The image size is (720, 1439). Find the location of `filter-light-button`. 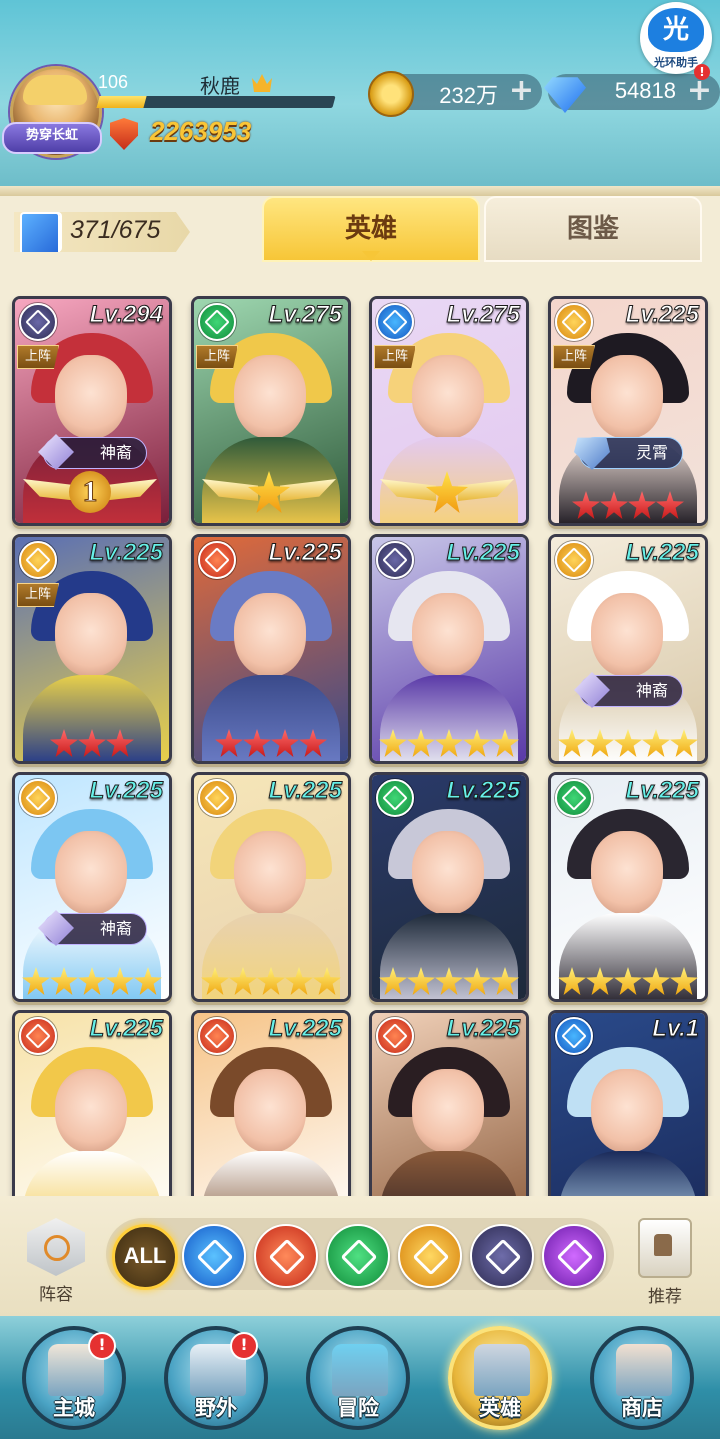

filter-light-button is located at coordinates (430, 1256).